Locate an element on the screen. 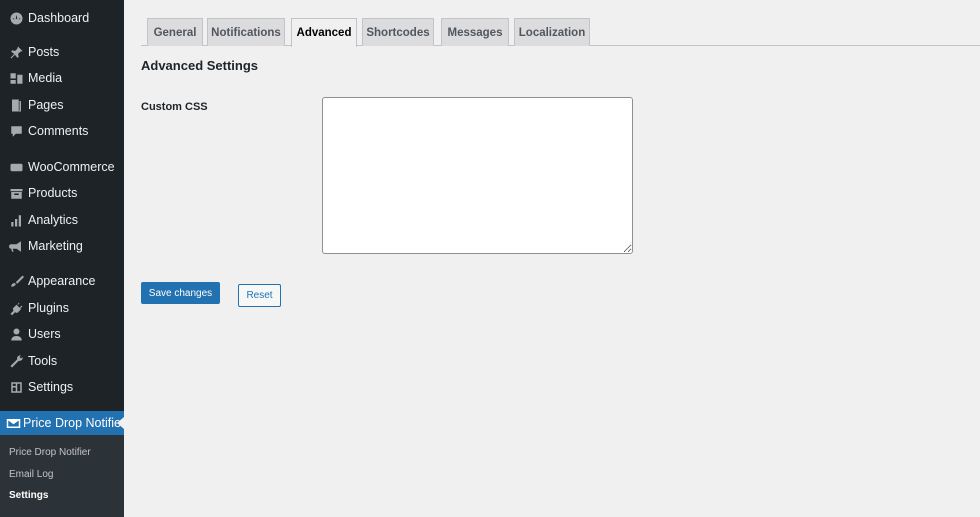  menu-item-appearance: Appearance is located at coordinates (62, 281).